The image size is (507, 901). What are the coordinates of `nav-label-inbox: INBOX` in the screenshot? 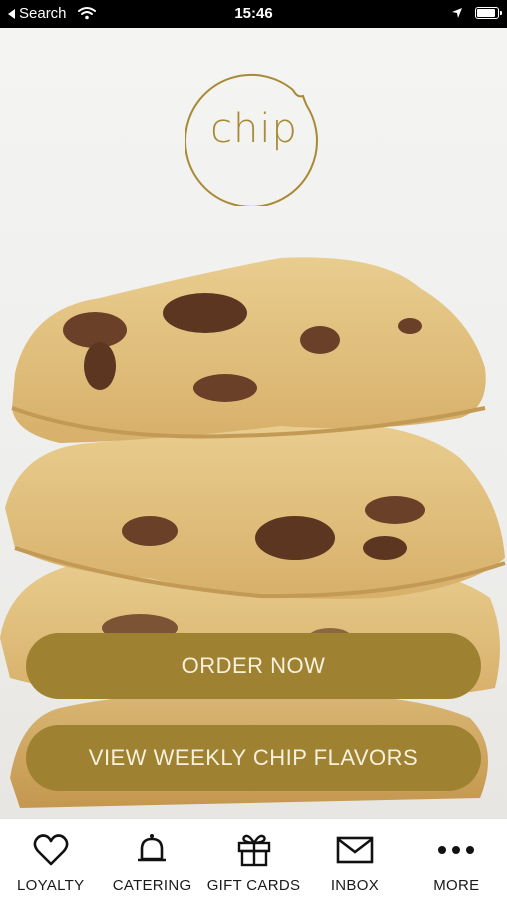 It's located at (355, 885).